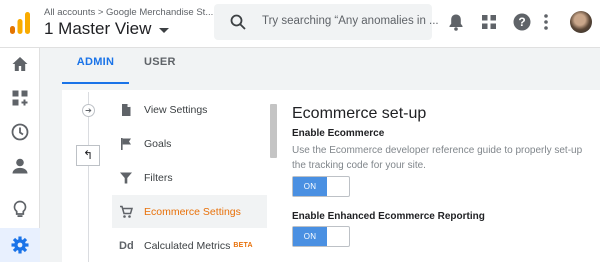 This screenshot has height=262, width=600. Describe the element at coordinates (456, 22) in the screenshot. I see `notifications-bell-icon` at that location.